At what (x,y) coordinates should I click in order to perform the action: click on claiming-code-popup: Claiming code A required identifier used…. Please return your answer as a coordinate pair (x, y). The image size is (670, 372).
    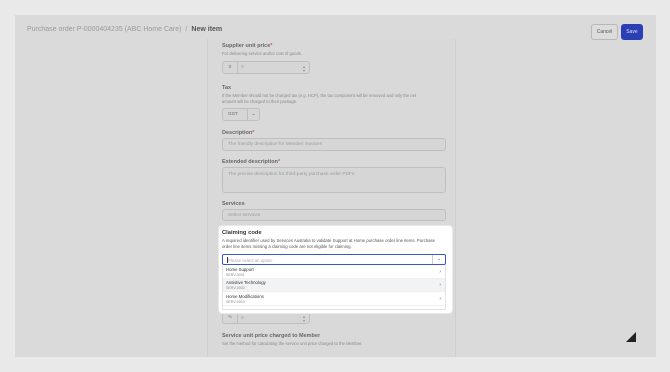
    Looking at the image, I should click on (335, 269).